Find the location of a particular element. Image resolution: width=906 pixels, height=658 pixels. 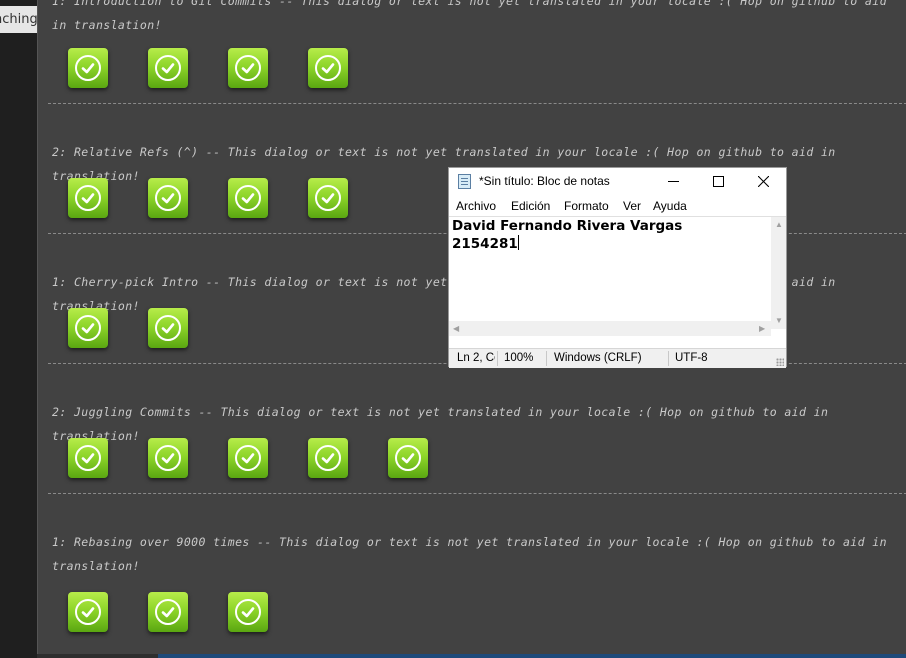

background-browser-tab: nching is located at coordinates (18, 19).